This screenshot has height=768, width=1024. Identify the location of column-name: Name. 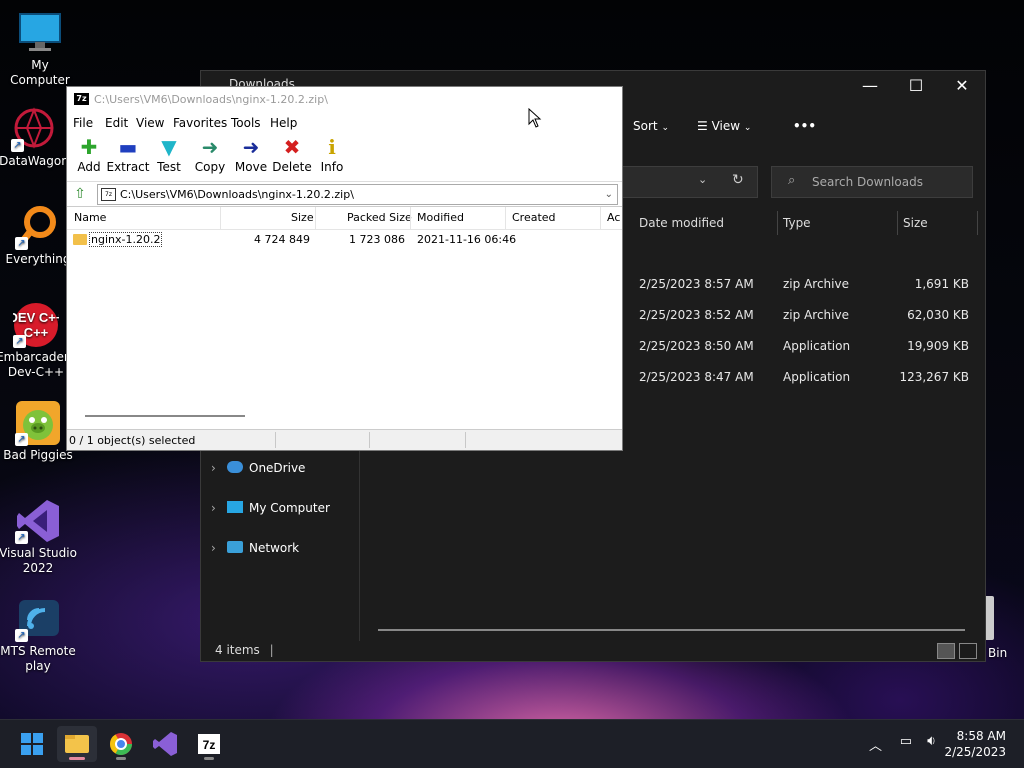
(90, 217).